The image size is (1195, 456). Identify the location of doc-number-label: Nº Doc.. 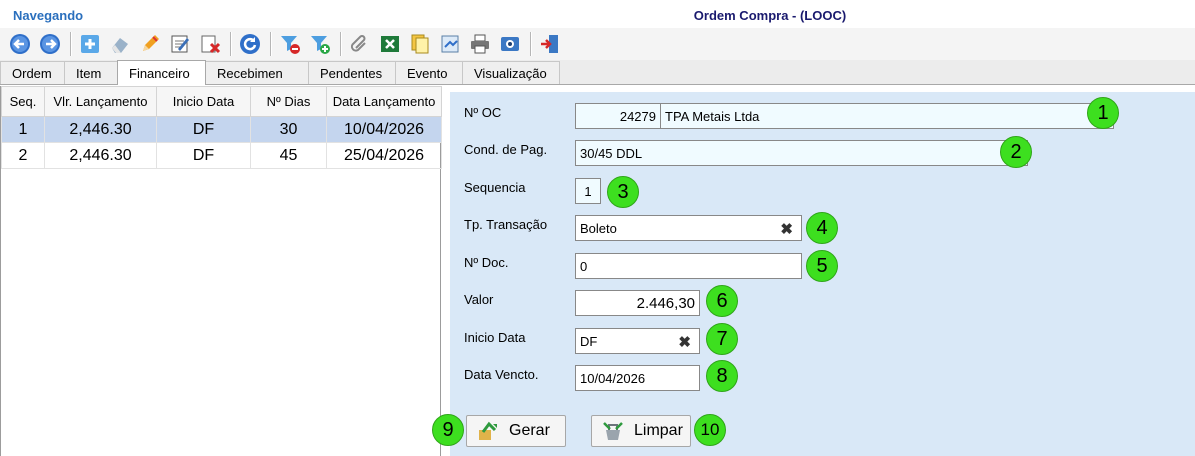
(486, 262).